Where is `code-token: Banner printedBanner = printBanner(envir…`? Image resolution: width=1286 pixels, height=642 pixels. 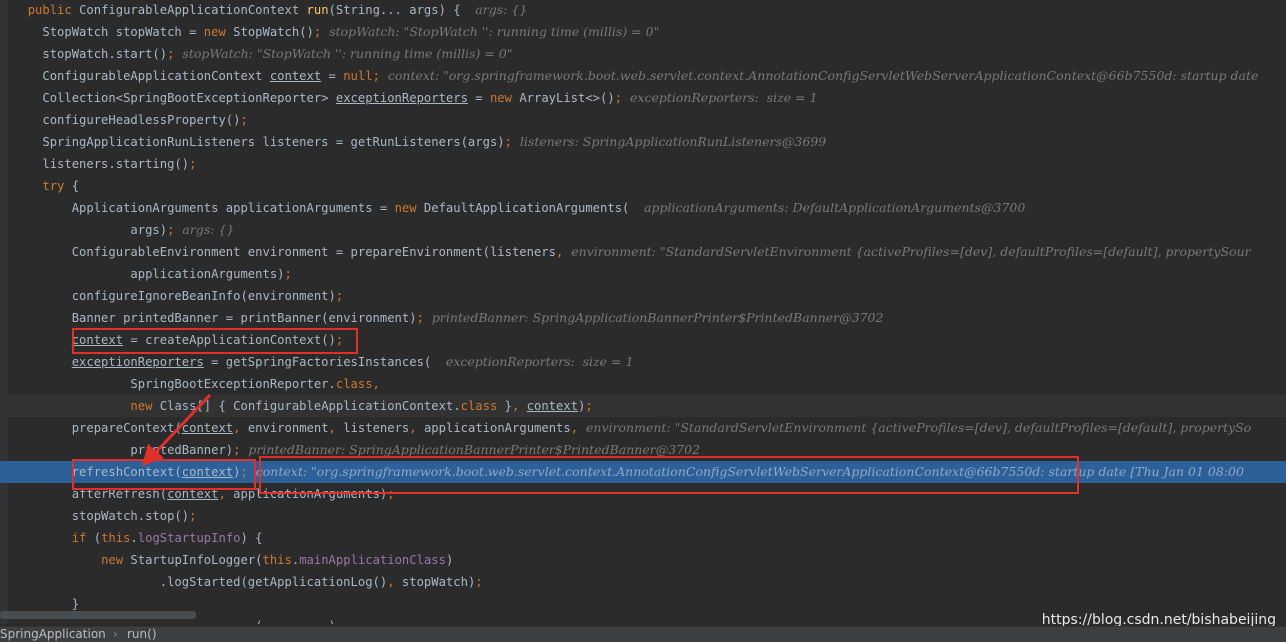 code-token: Banner printedBanner = printBanner(envir… is located at coordinates (244, 318).